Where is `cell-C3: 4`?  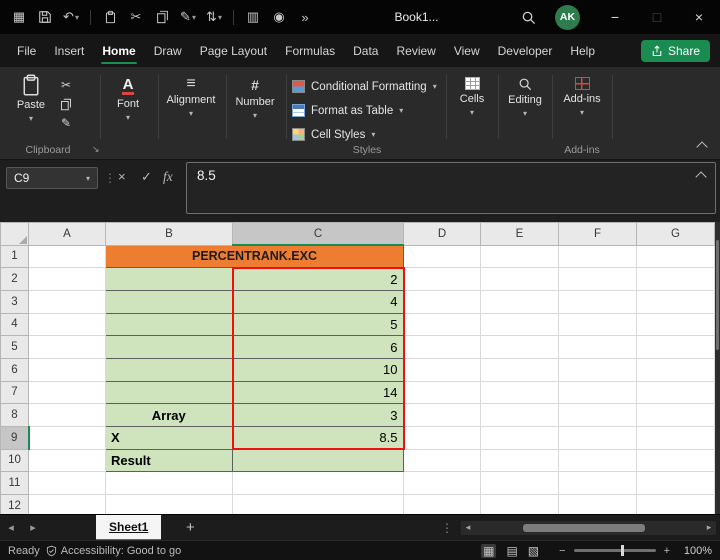
cell-C3: 4 is located at coordinates (318, 301).